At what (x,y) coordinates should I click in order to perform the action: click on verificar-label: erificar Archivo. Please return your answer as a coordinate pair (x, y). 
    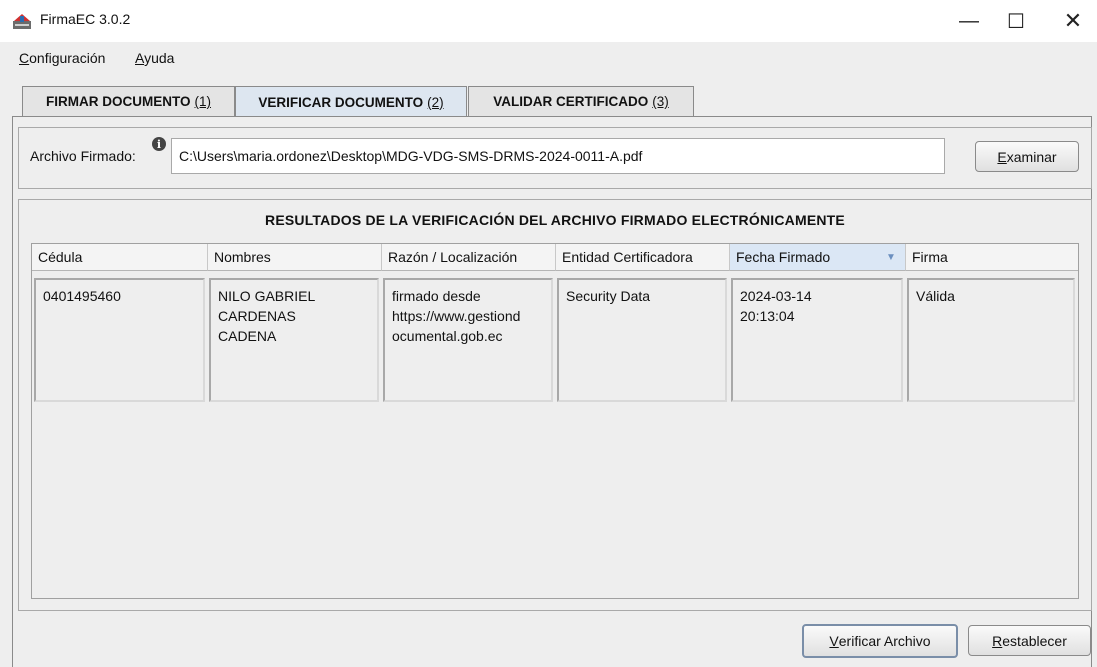
    Looking at the image, I should click on (884, 641).